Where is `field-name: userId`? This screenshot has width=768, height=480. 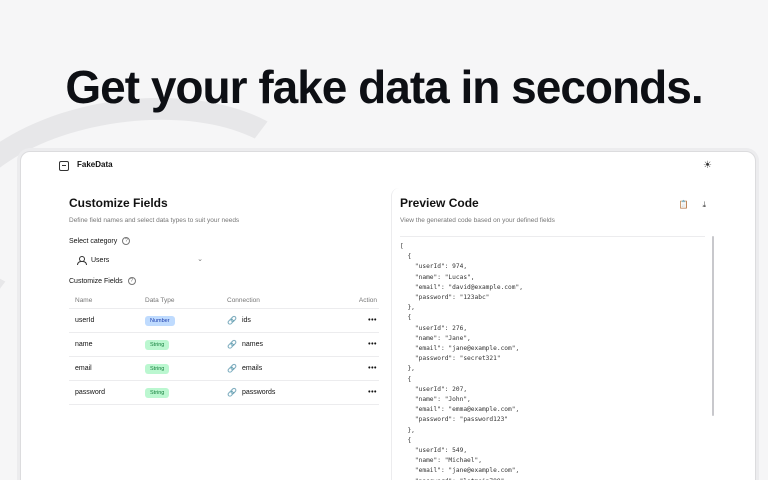
field-name: userId is located at coordinates (105, 320).